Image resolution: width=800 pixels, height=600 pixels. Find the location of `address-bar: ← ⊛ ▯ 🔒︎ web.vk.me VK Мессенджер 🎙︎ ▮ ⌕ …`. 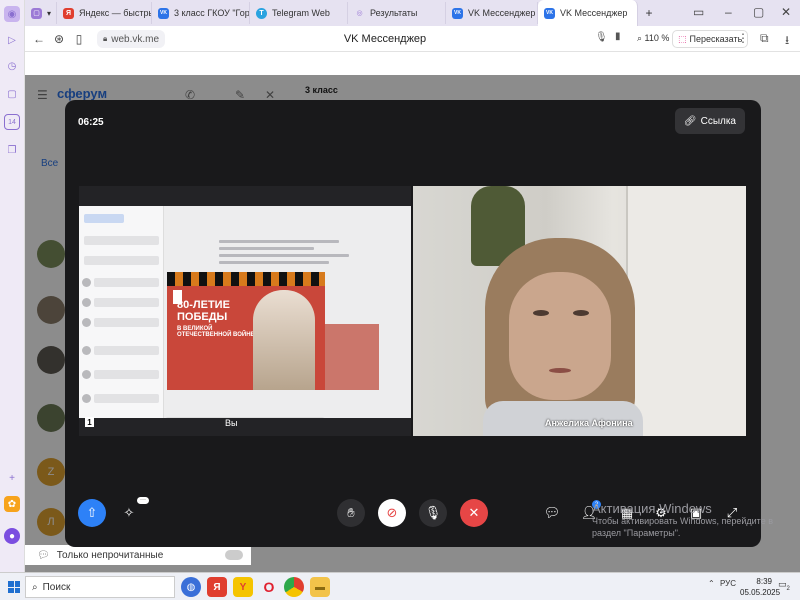

address-bar: ← ⊛ ▯ 🔒︎ web.vk.me VK Мессенджер 🎙︎ ▮ ⌕ … is located at coordinates (412, 39).